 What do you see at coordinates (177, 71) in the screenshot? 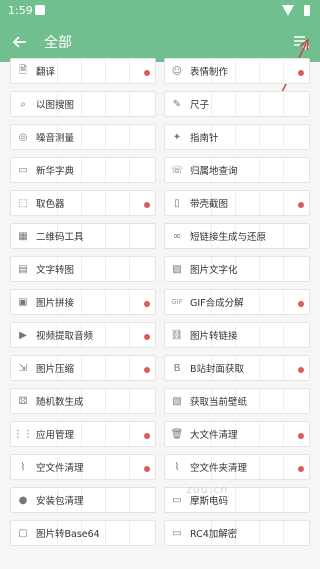
I see `smile-icon: ☺` at bounding box center [177, 71].